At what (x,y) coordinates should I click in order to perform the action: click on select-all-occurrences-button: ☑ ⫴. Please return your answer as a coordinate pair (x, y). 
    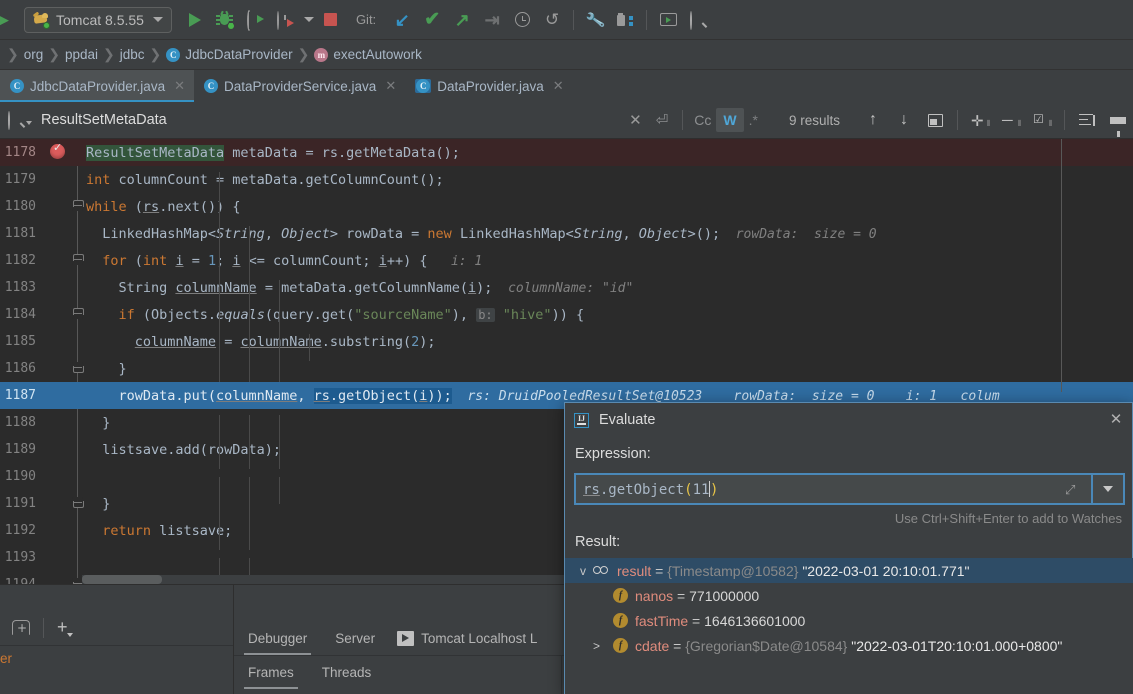
    Looking at the image, I should click on (1042, 120).